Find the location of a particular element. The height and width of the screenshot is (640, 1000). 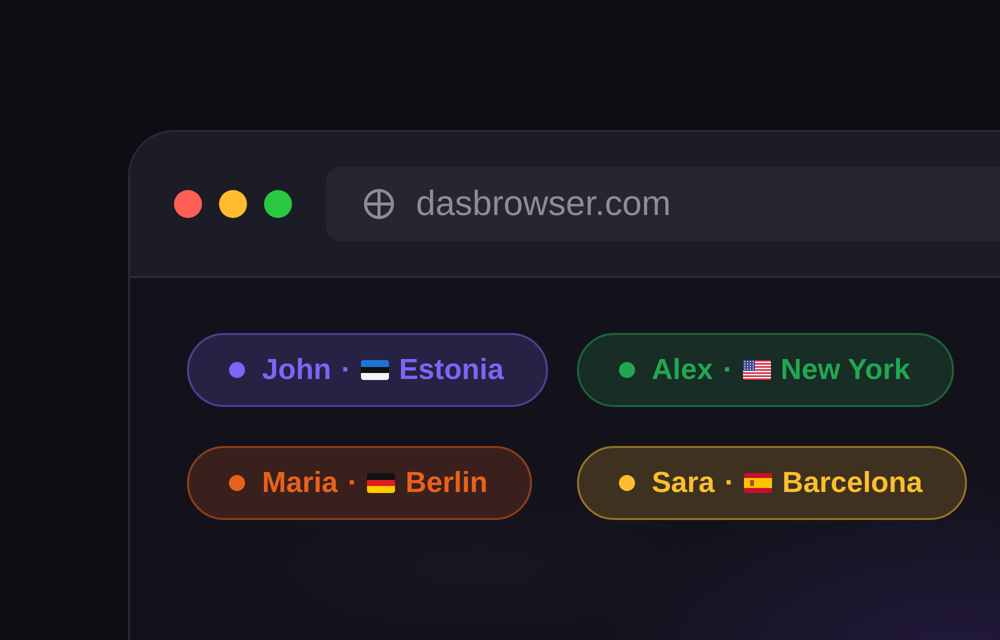

person-name: Sara is located at coordinates (683, 483).